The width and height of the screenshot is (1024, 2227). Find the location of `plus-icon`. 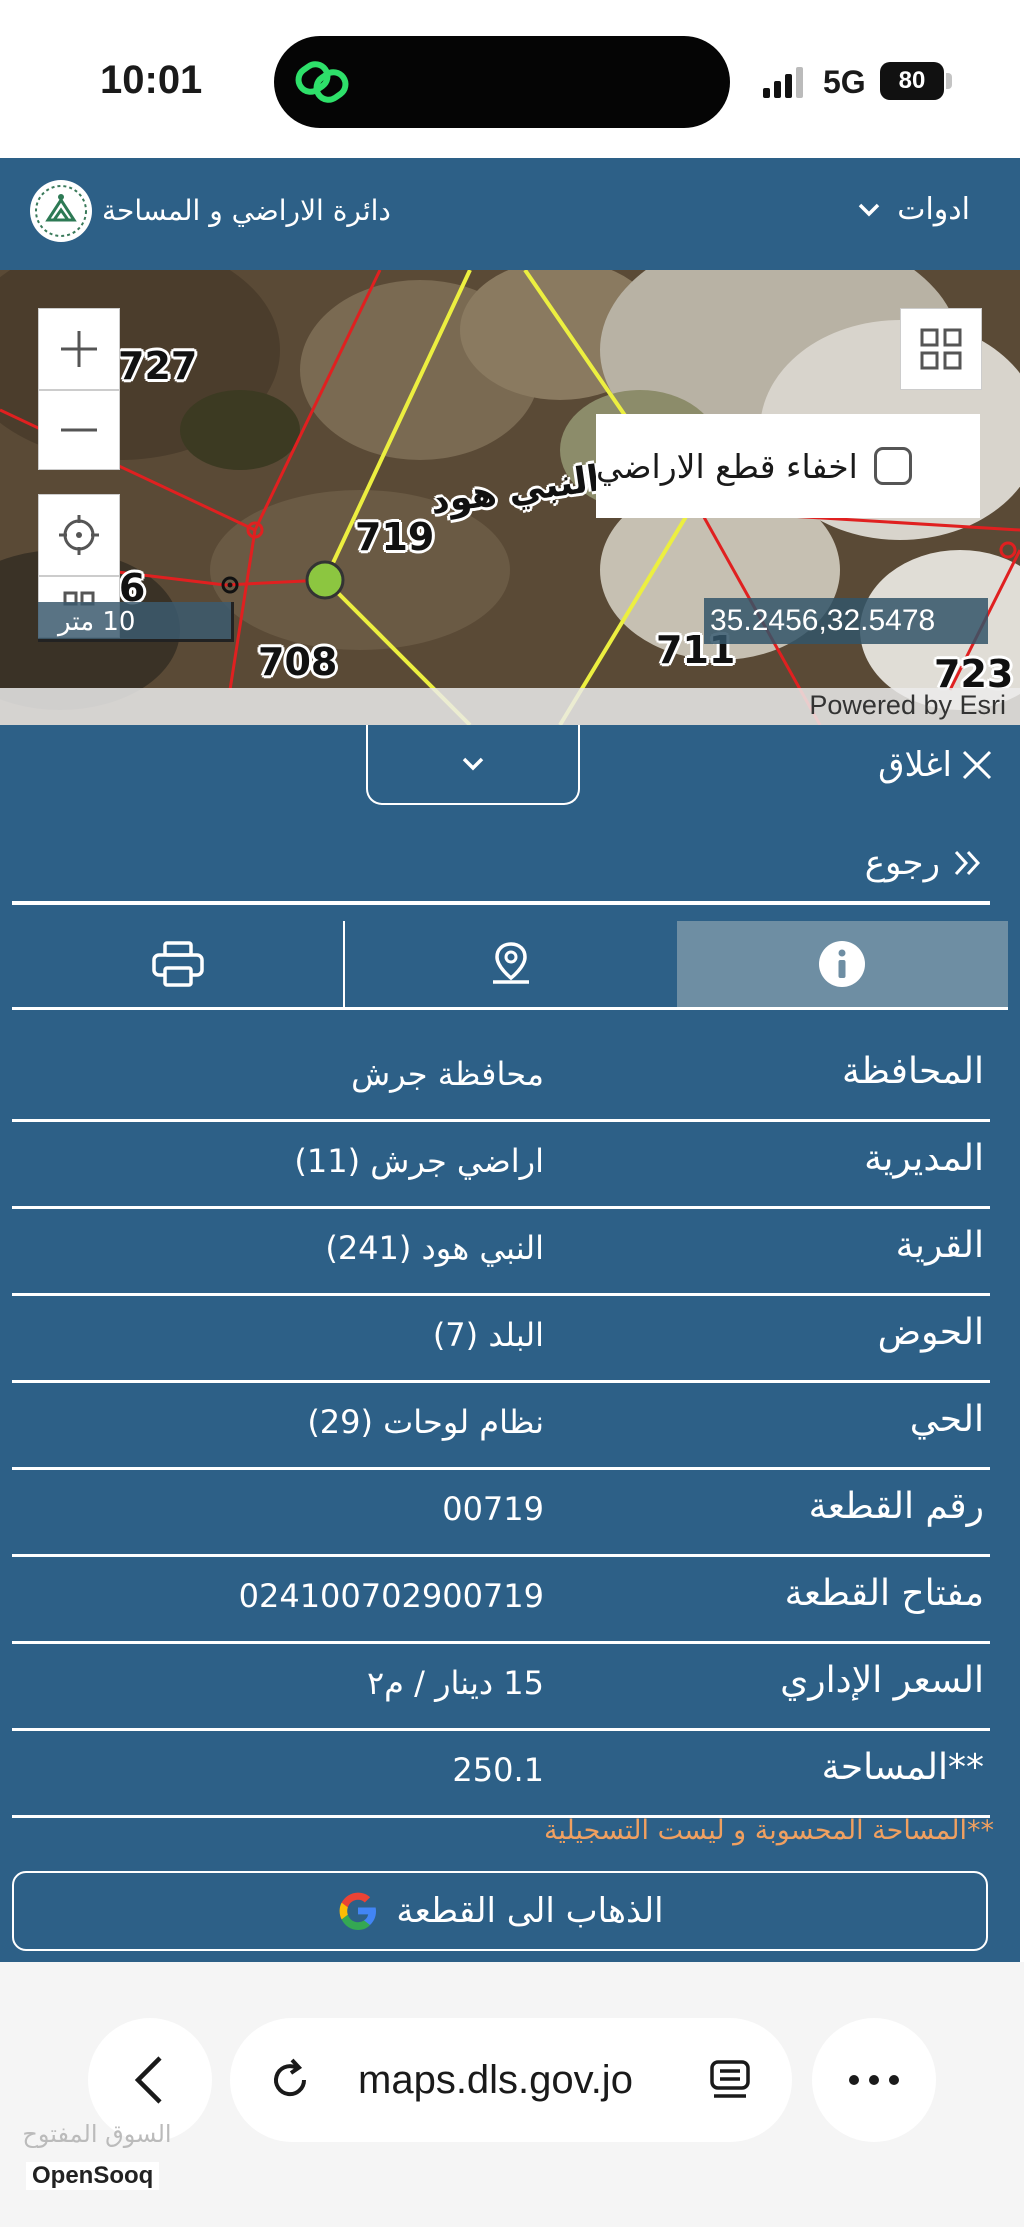

plus-icon is located at coordinates (79, 349).